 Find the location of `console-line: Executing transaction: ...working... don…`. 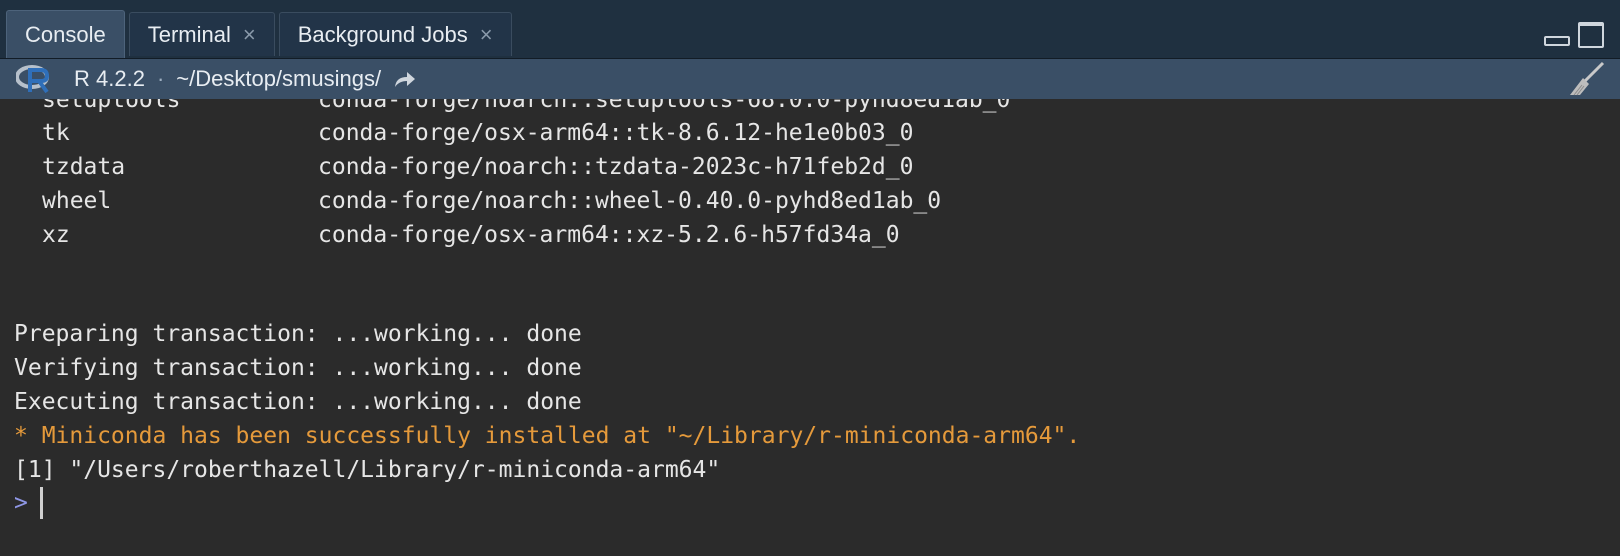

console-line: Executing transaction: ...working... don… is located at coordinates (298, 402).